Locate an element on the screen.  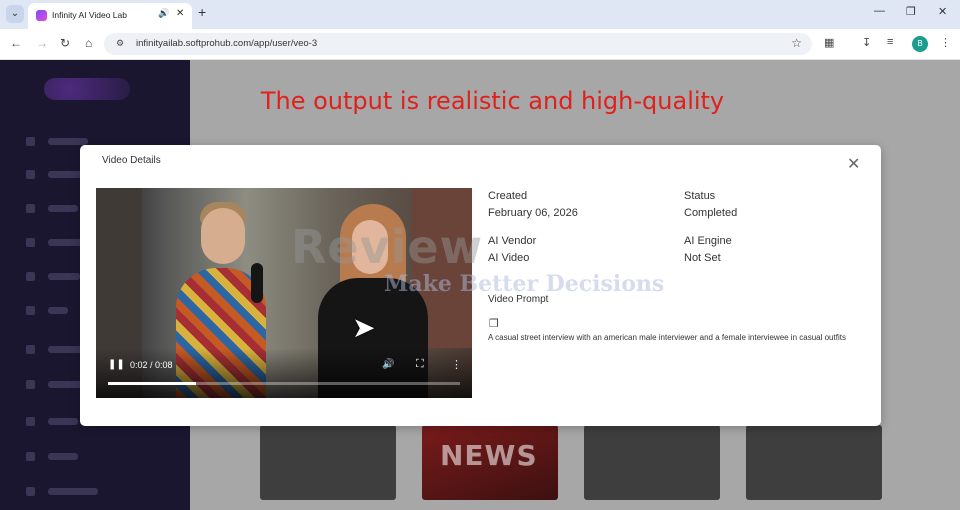
mouse-cursor-icon: ➤ is located at coordinates (364, 327).